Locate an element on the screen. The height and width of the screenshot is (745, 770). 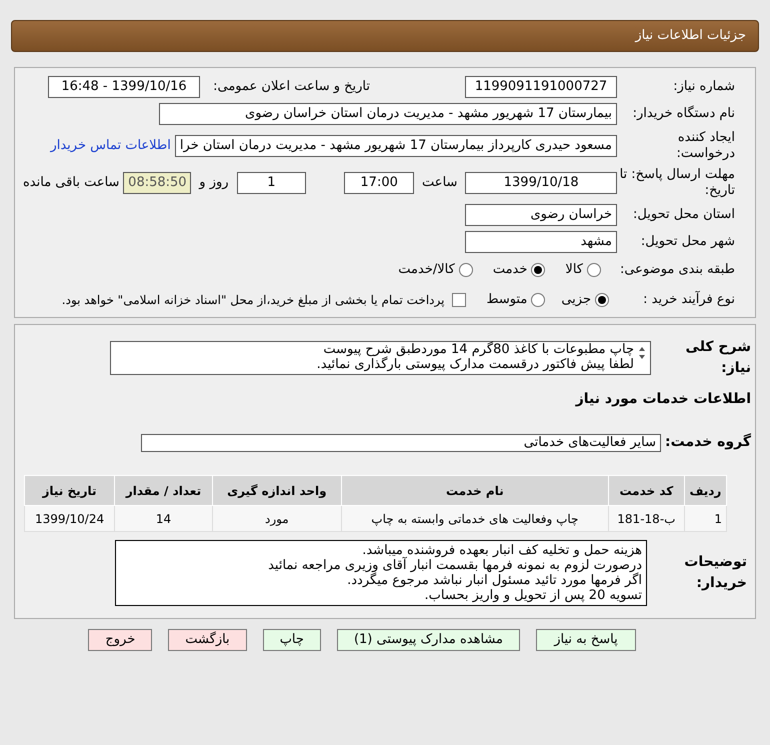
field-label: ساعت باقی مانده is located at coordinates (71, 183).